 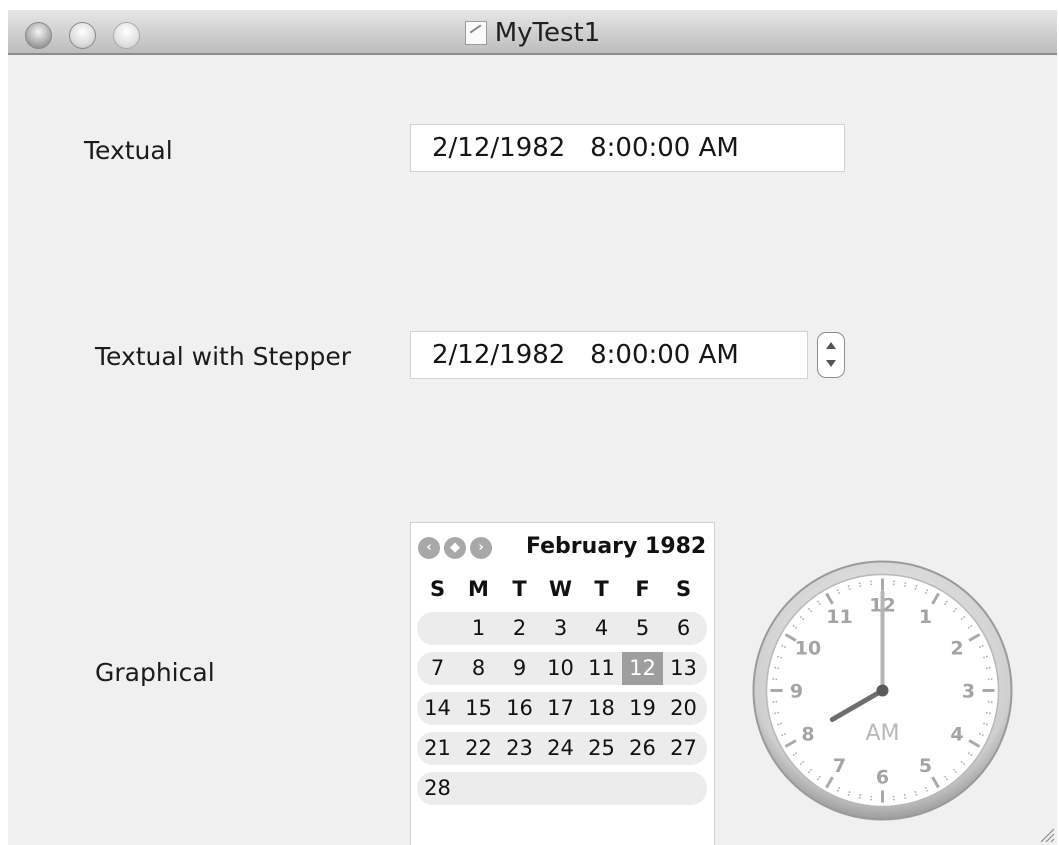 What do you see at coordinates (956, 735) in the screenshot?
I see `clock-numeral: 4` at bounding box center [956, 735].